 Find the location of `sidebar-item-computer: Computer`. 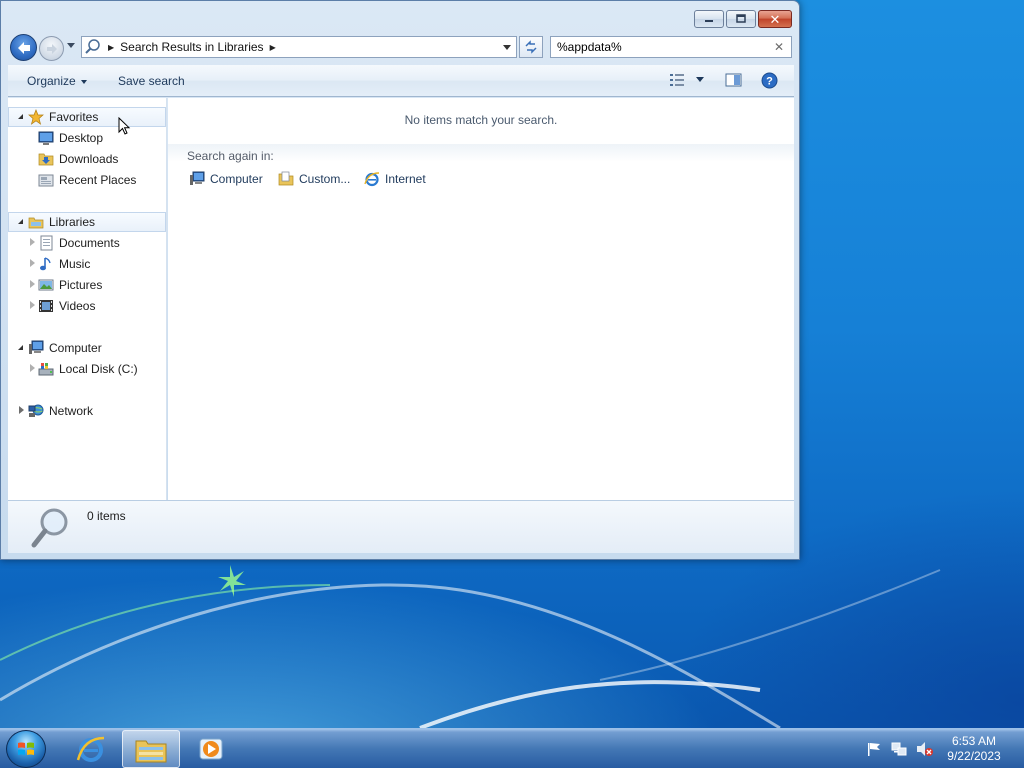

sidebar-item-computer: Computer is located at coordinates (65, 348).